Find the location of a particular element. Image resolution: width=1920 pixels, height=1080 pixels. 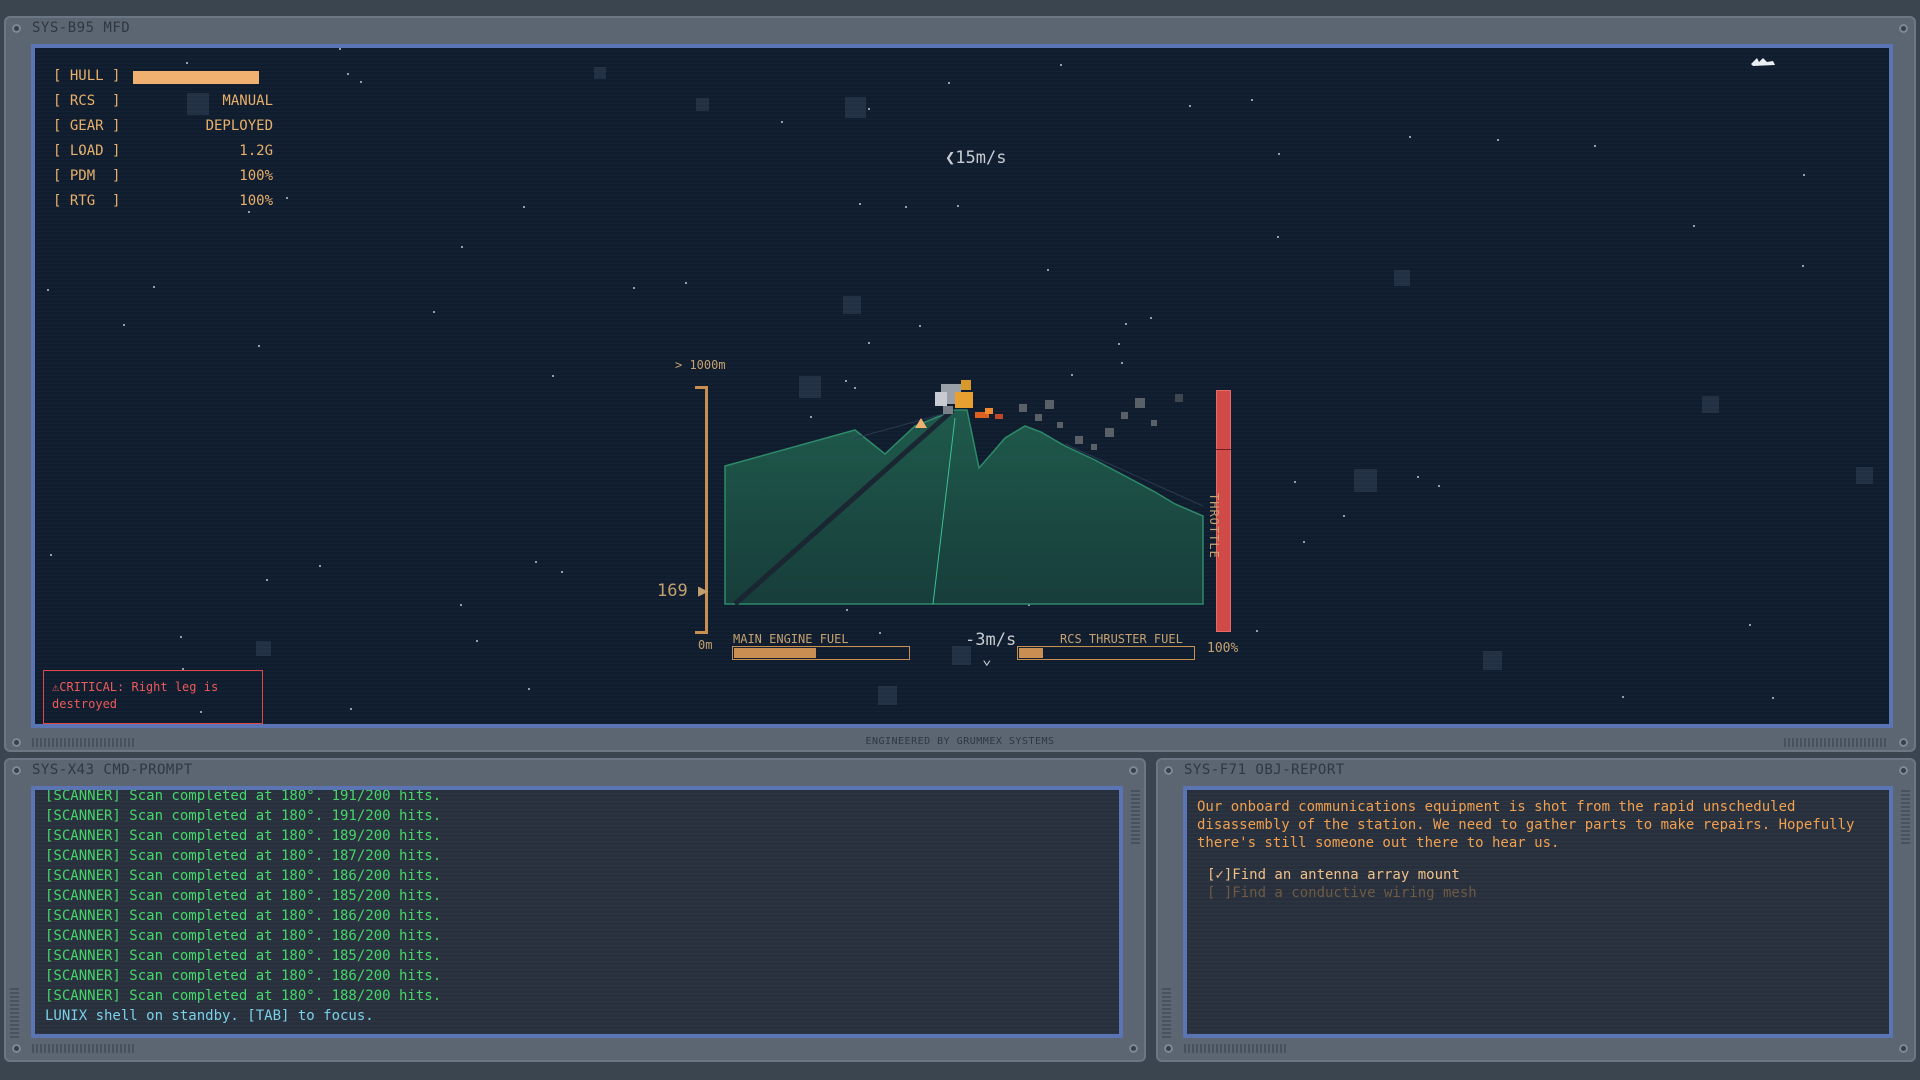

terrain-silhouette is located at coordinates (964, 507).